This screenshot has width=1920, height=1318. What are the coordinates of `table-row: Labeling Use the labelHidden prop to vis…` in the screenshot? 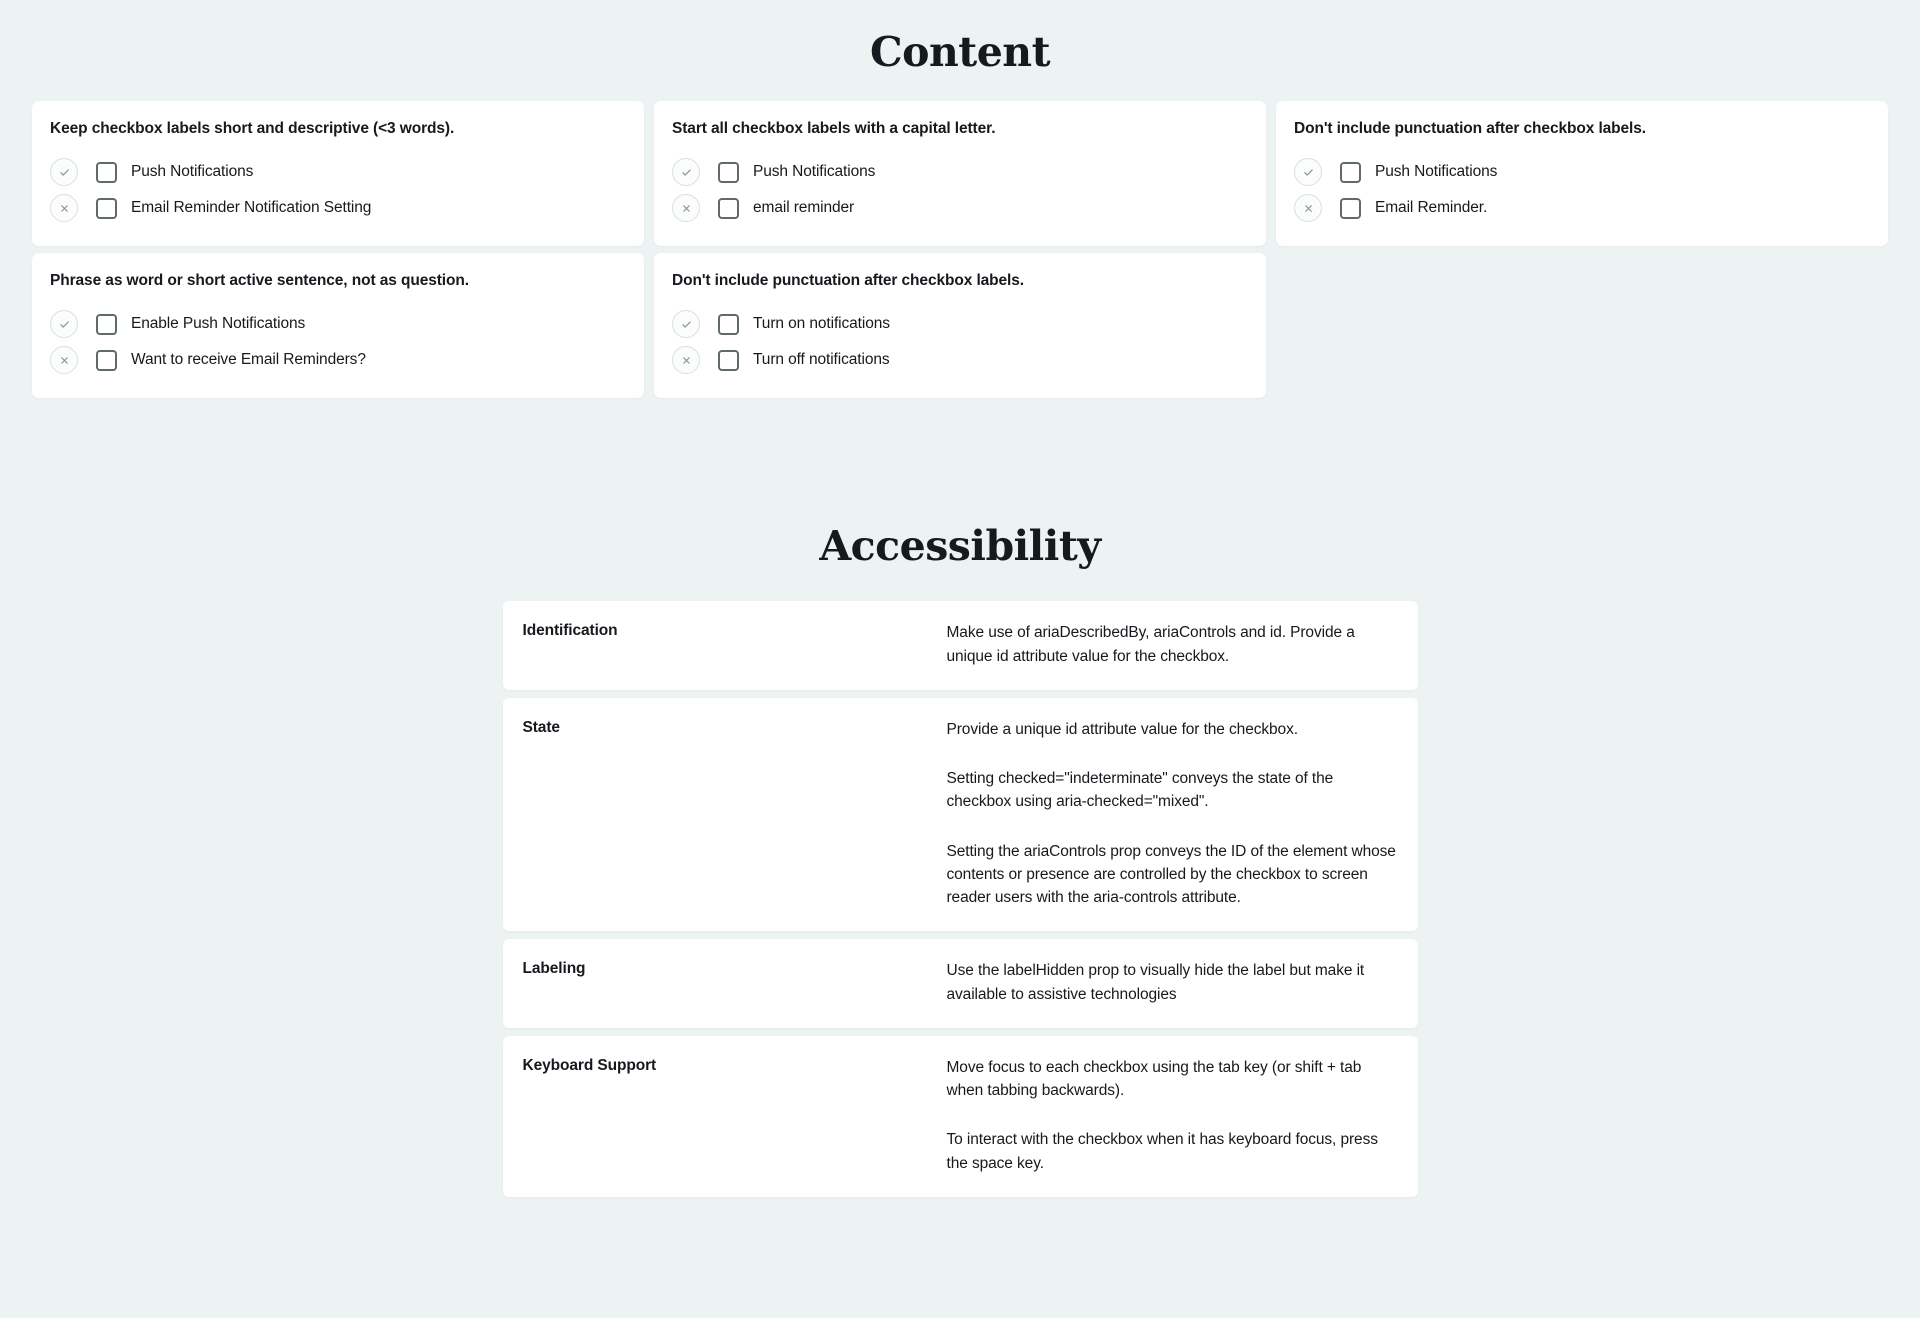 It's located at (960, 983).